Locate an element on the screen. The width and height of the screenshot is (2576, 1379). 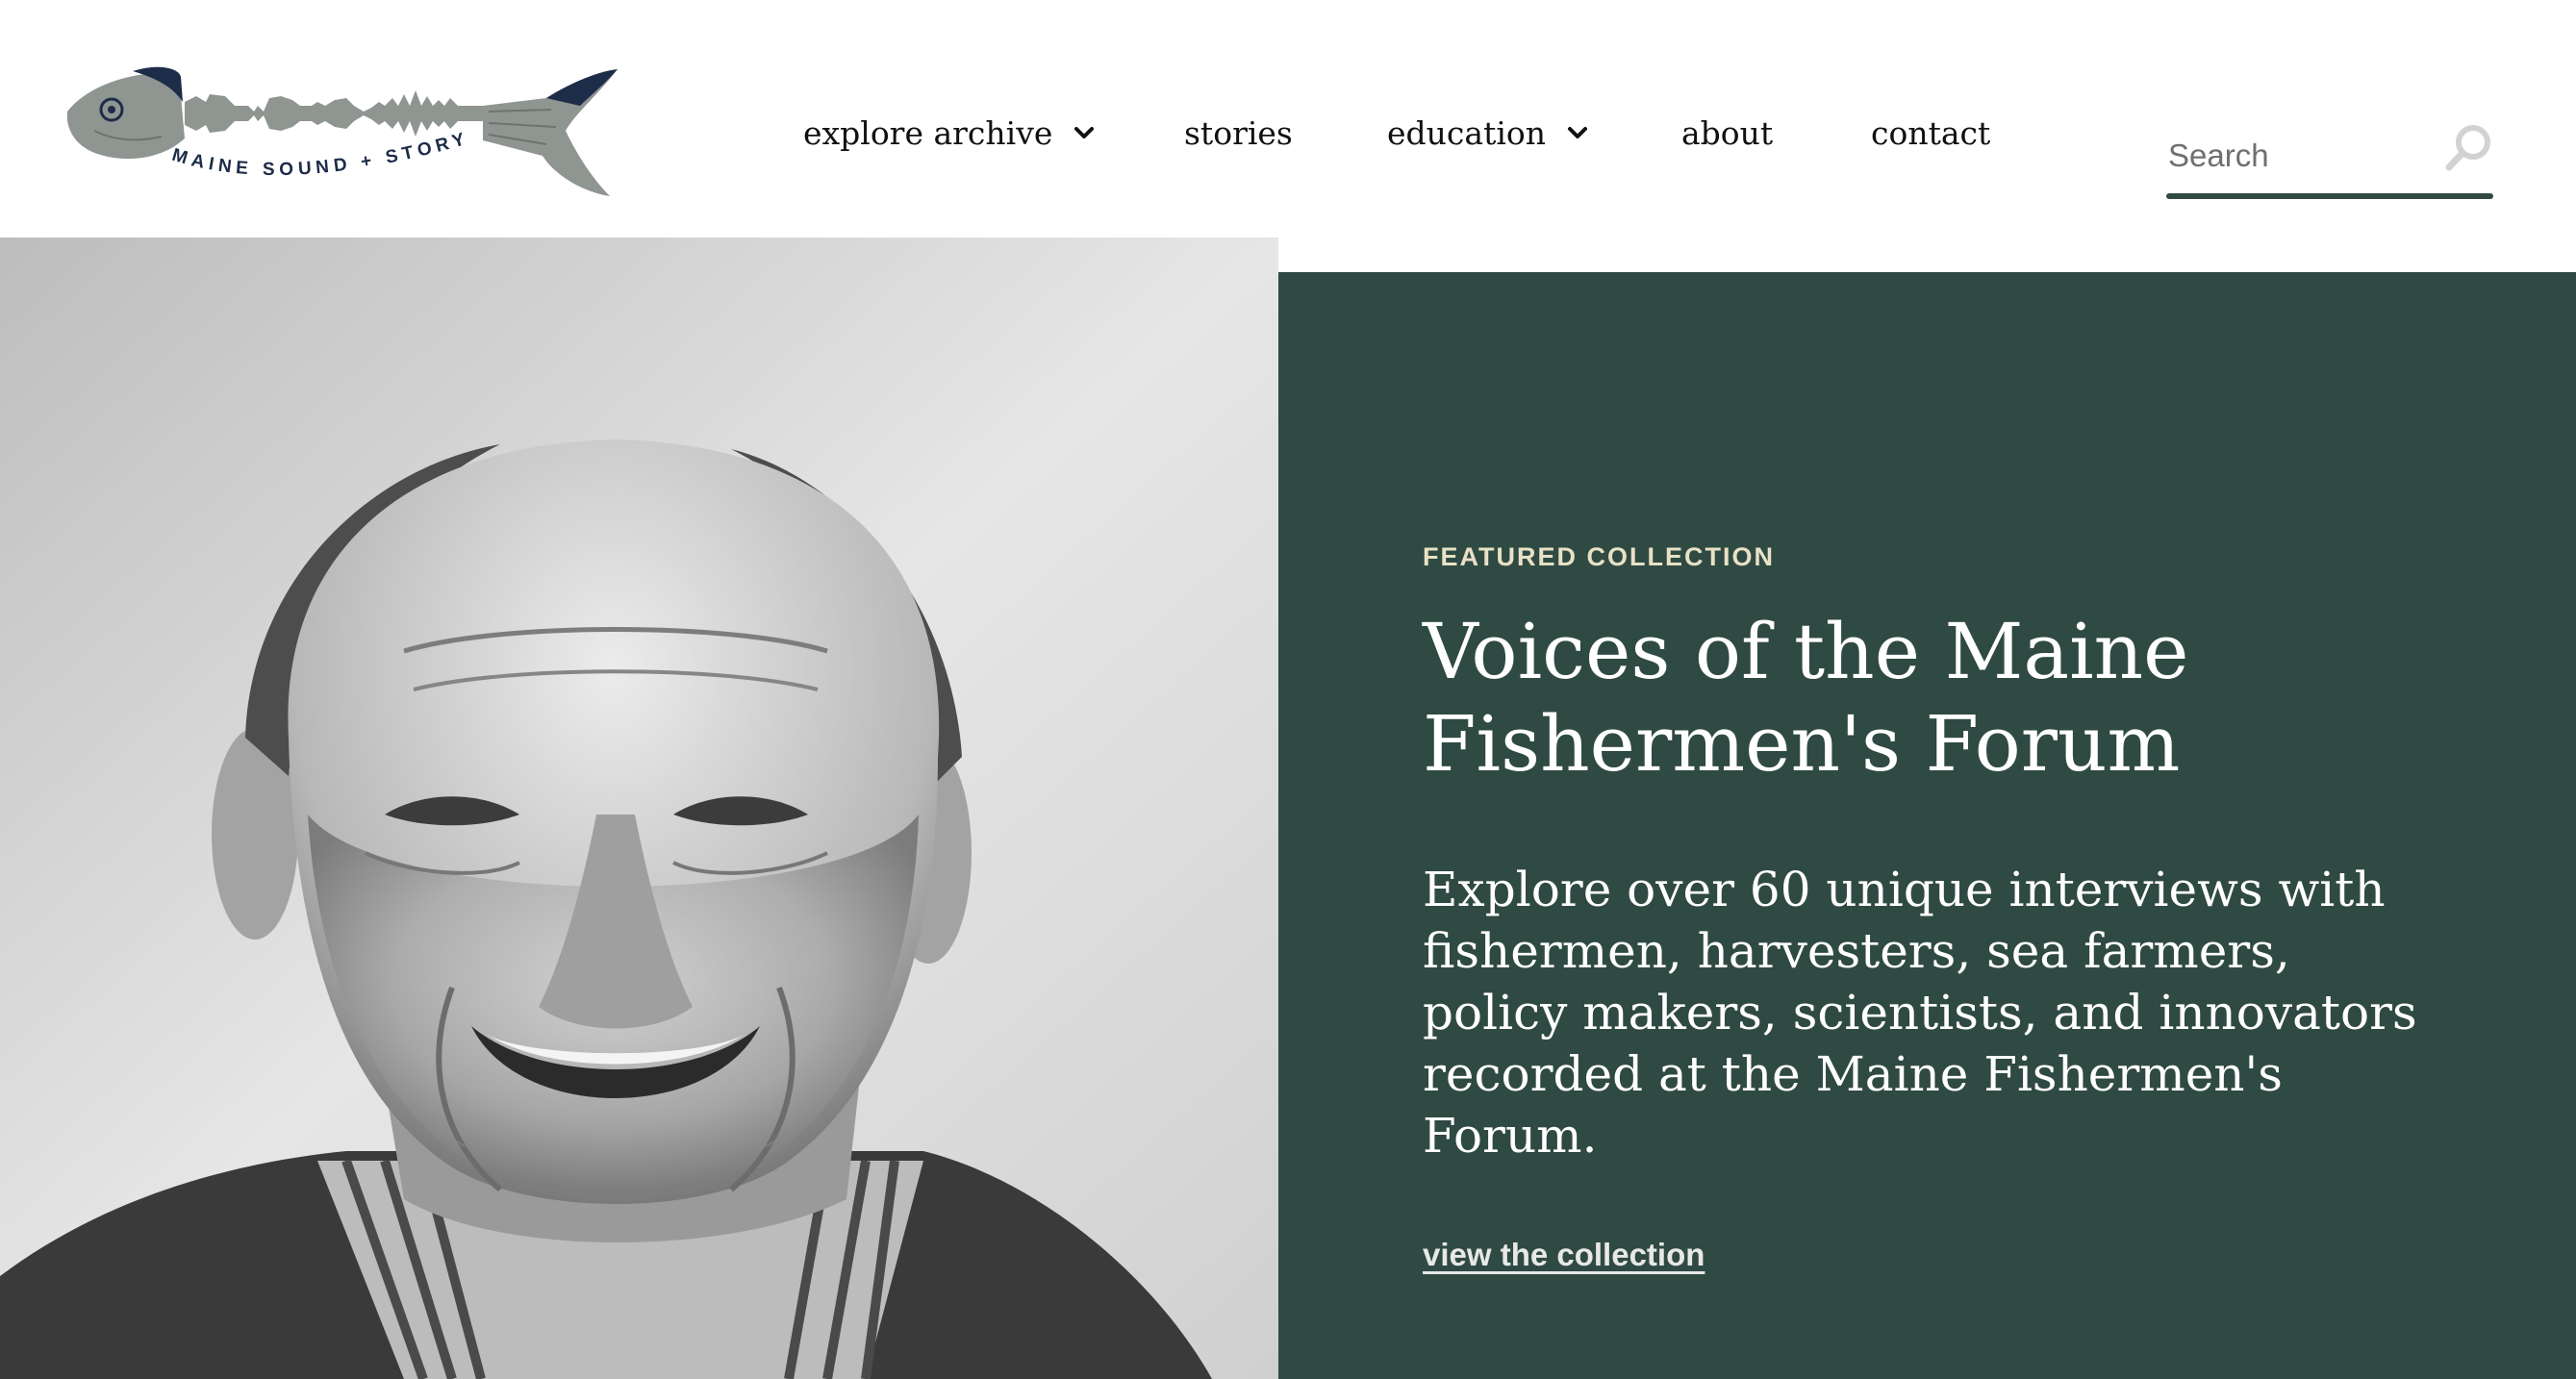
nav-item-label: stories is located at coordinates (1239, 132).